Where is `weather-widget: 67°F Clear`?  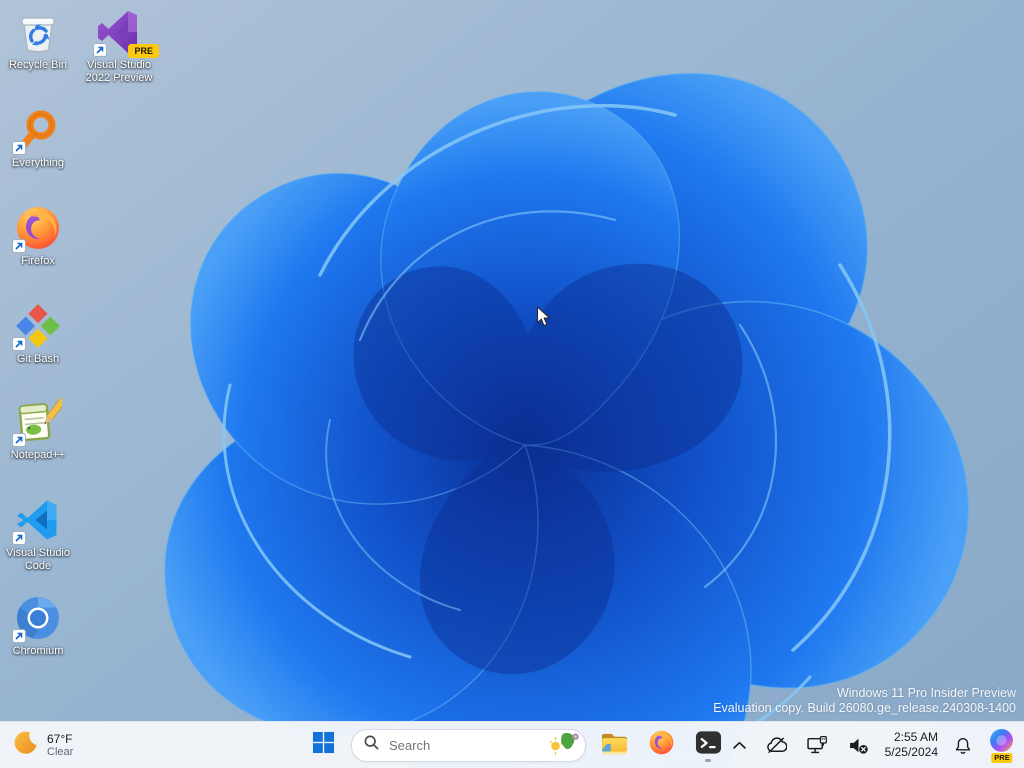 weather-widget: 67°F Clear is located at coordinates (42, 745).